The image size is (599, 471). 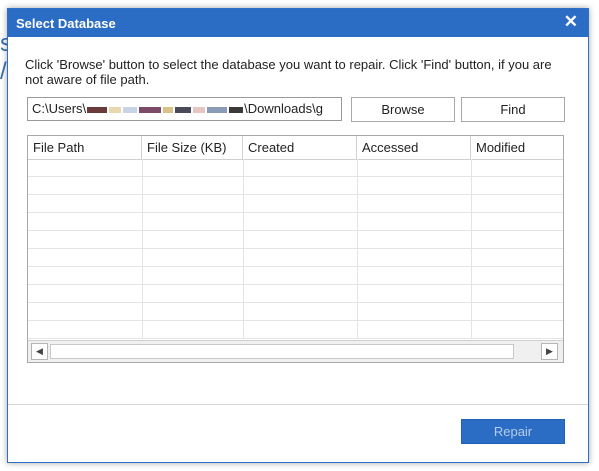 What do you see at coordinates (300, 147) in the screenshot?
I see `column-header-created: Created` at bounding box center [300, 147].